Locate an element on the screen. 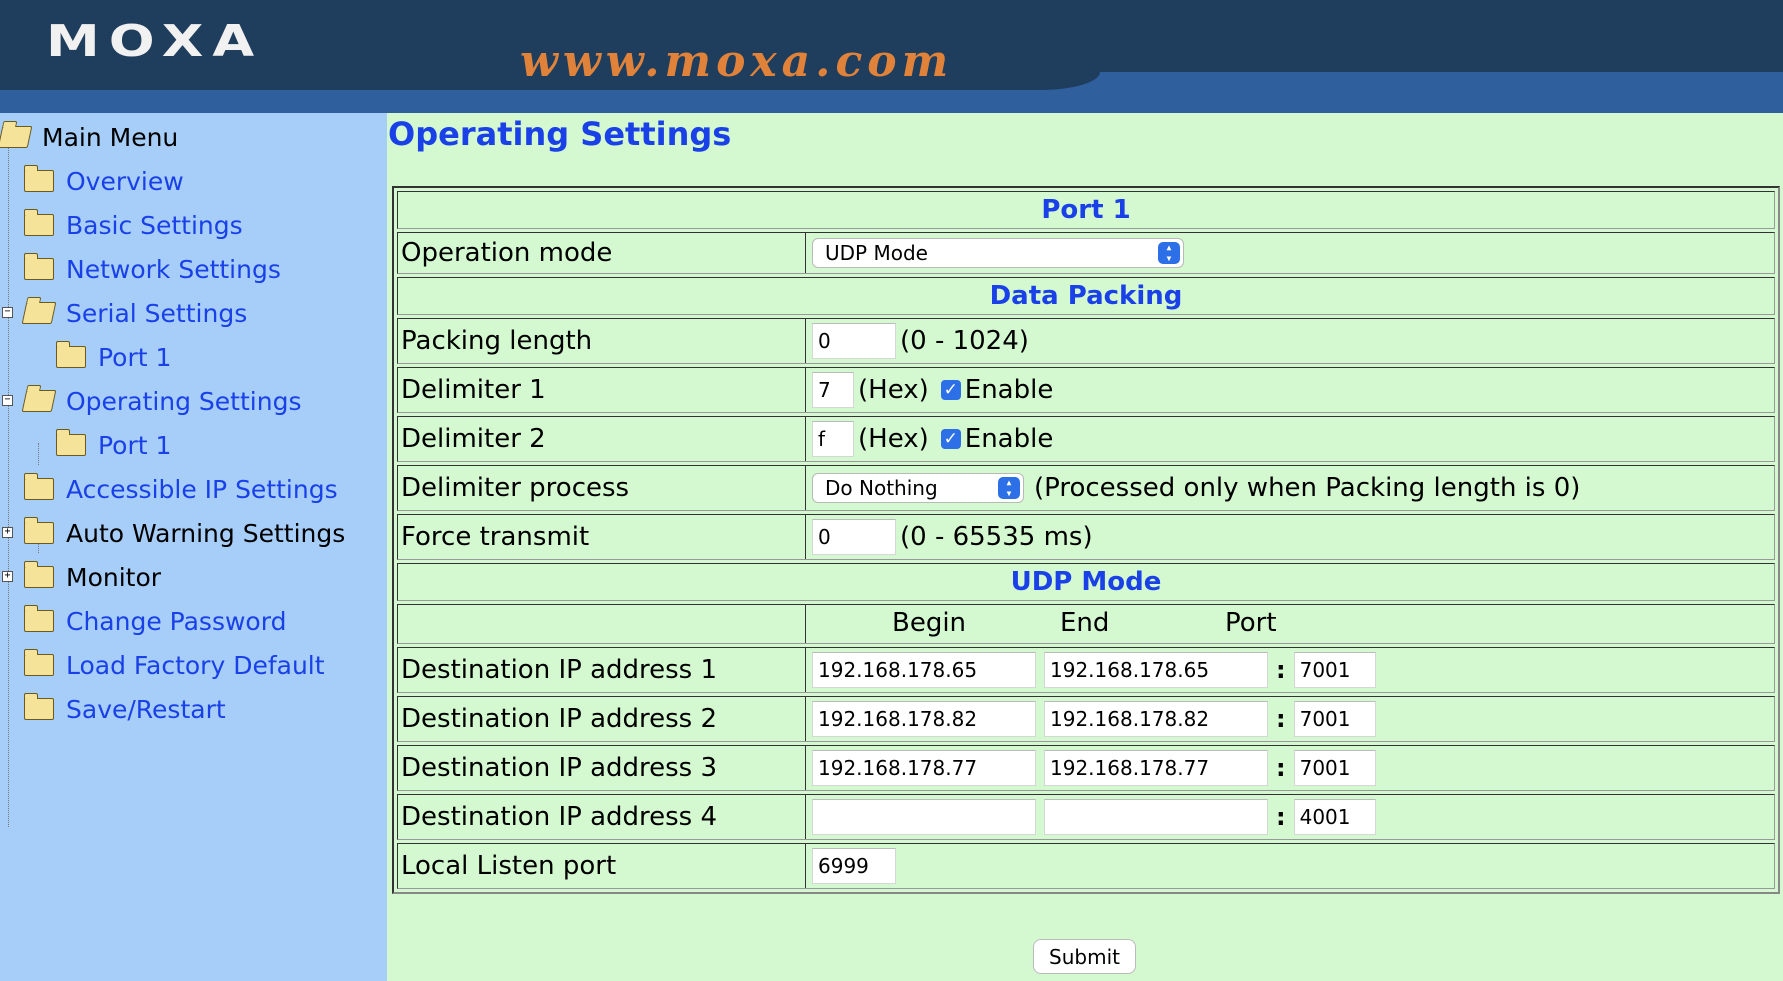 This screenshot has width=1783, height=981. select-arrows-icon: ▴ ▾ is located at coordinates (1009, 487).